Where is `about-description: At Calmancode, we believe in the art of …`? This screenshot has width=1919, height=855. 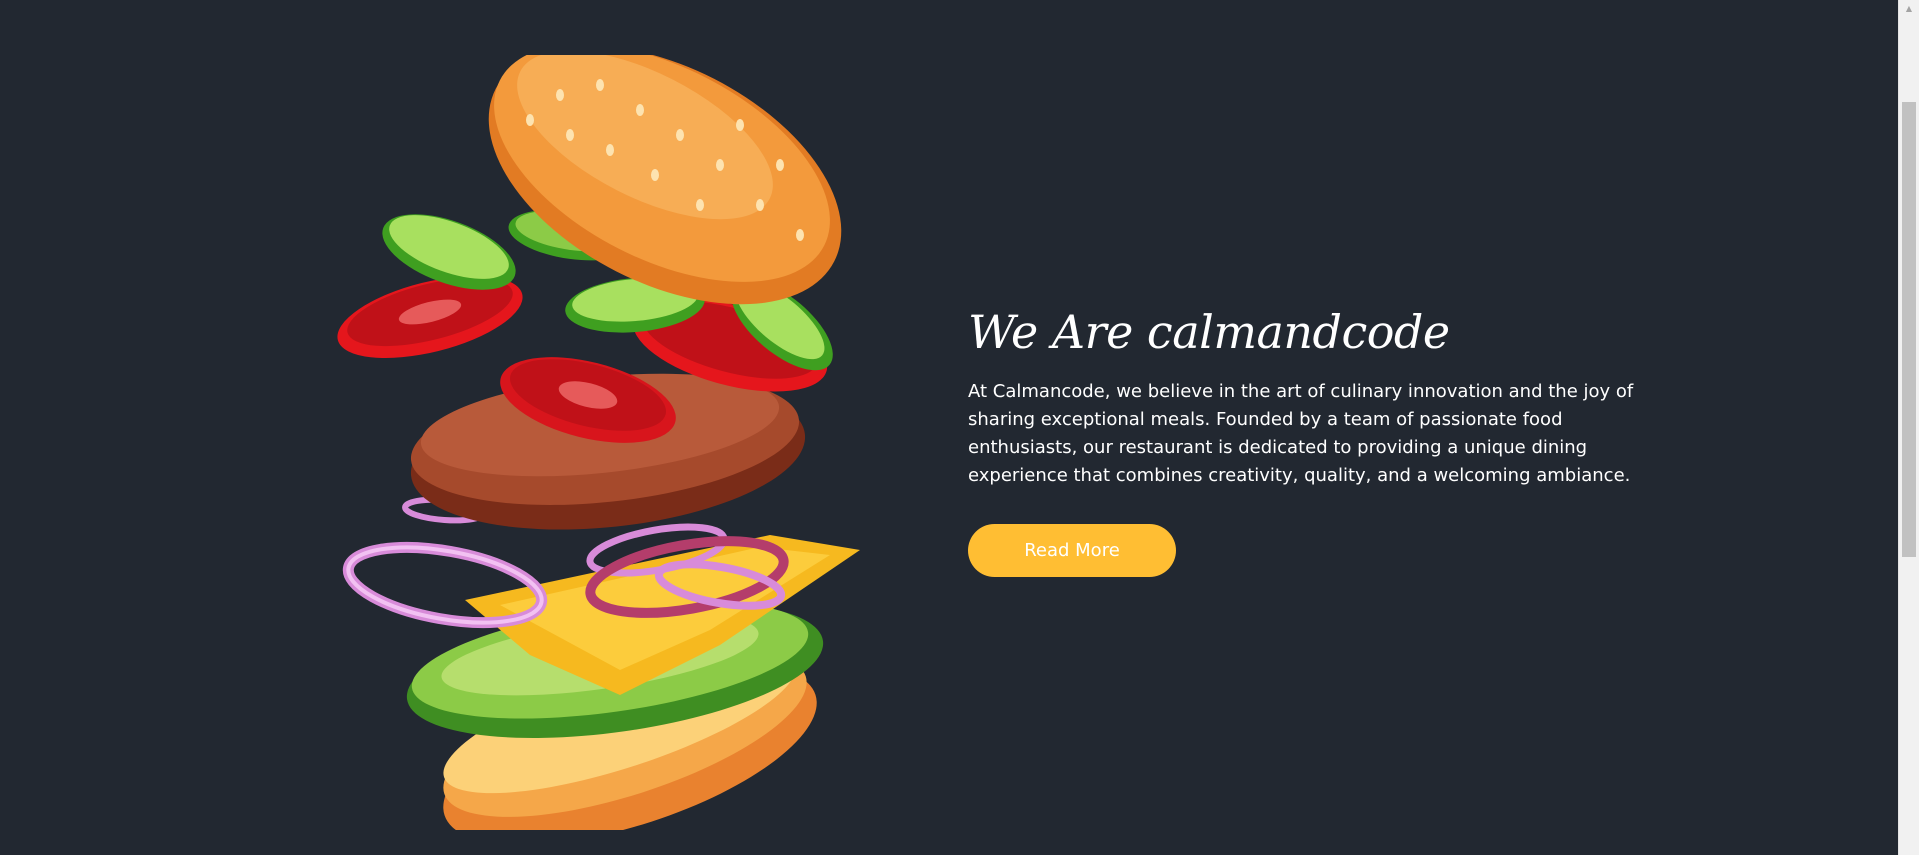
about-description: At Calmancode, we believe in the art of … is located at coordinates (1301, 433).